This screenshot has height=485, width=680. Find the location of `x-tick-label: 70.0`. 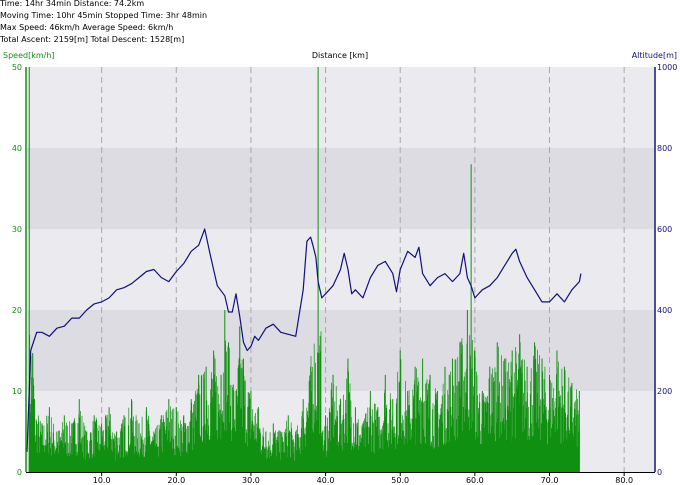

x-tick-label: 70.0 is located at coordinates (550, 480).